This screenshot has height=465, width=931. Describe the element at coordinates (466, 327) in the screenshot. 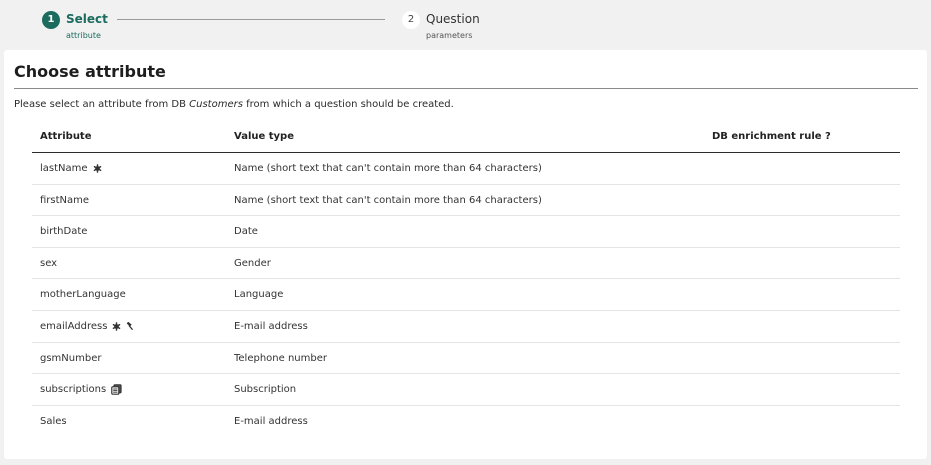

I see `table-row: emailAddress E-mail address` at that location.